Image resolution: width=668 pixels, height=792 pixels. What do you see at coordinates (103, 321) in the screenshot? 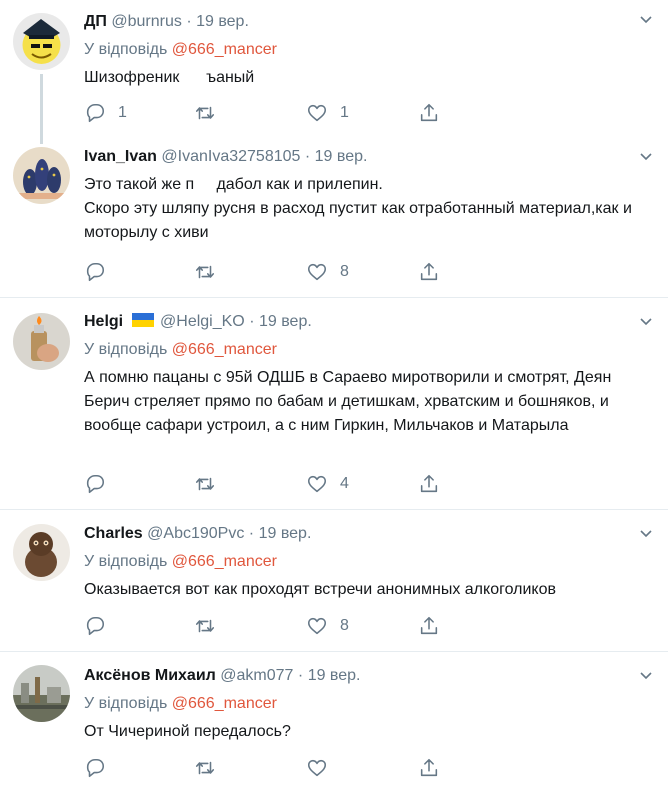
I see `display-name: Helgi` at bounding box center [103, 321].